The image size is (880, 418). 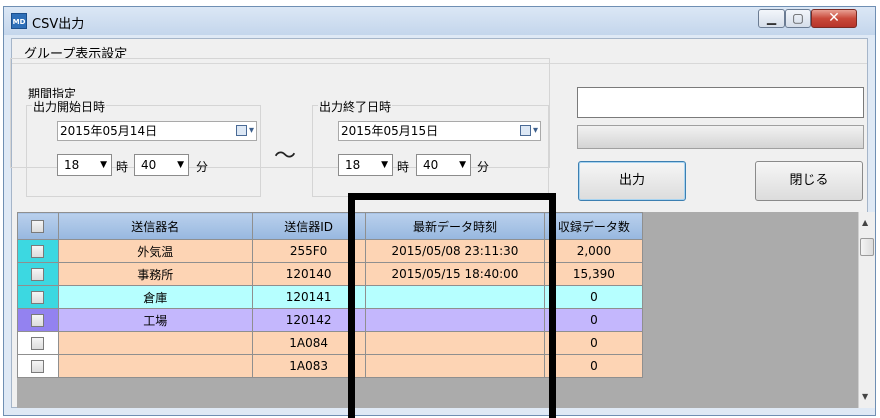 I want to click on end-minute-value: 40, so click(x=431, y=165).